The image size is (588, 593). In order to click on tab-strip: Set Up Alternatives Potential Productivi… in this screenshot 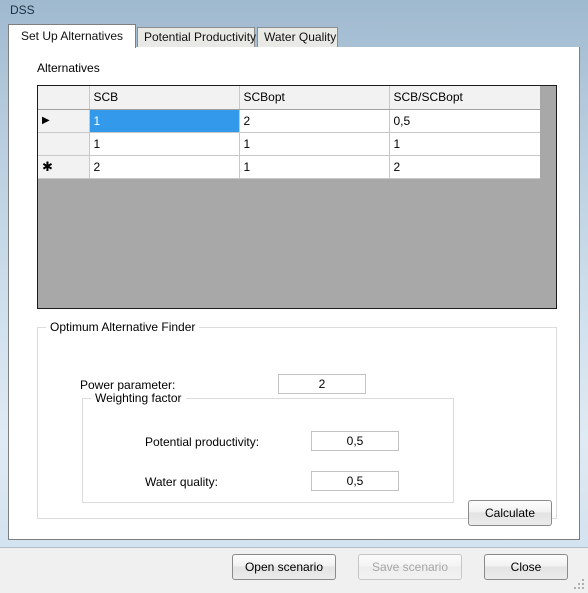, I will do `click(294, 36)`.